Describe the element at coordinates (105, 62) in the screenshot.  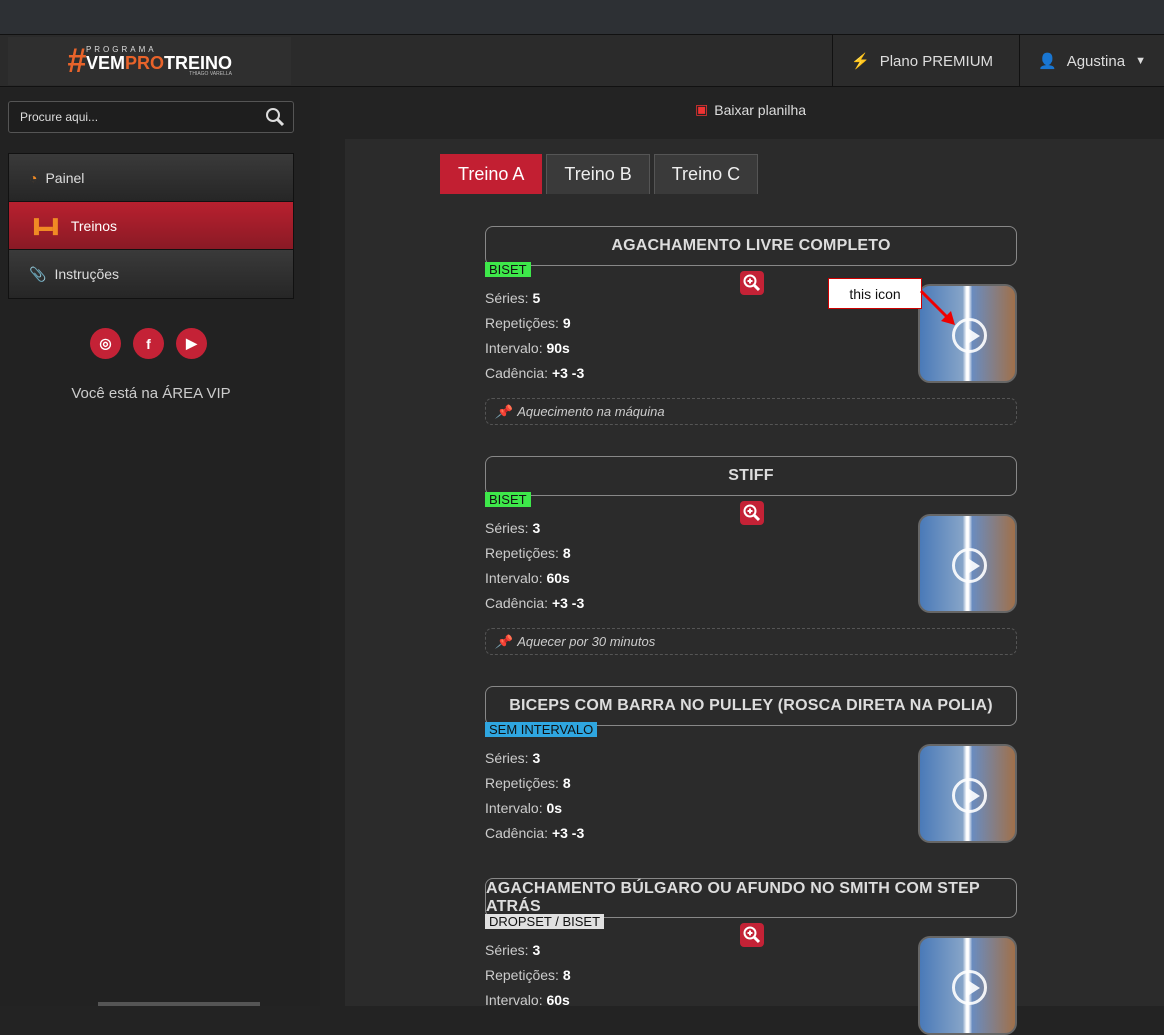
I see `logo-a: VEM` at that location.